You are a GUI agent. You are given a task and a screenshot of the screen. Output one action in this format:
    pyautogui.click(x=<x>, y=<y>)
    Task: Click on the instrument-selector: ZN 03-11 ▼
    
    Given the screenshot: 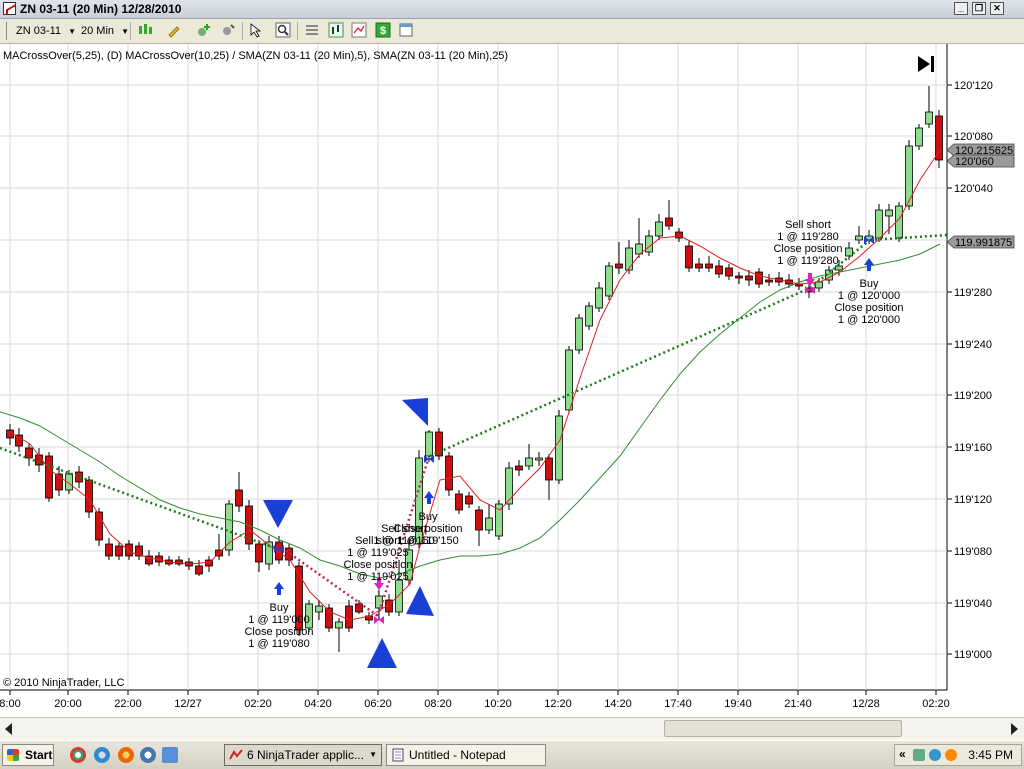 What is the action you would take?
    pyautogui.click(x=46, y=31)
    